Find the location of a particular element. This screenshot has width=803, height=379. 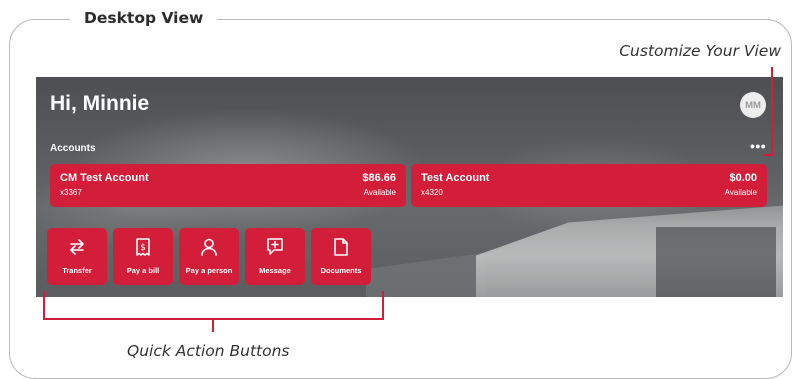

greeting-title: Hi, Minnie is located at coordinates (100, 103).